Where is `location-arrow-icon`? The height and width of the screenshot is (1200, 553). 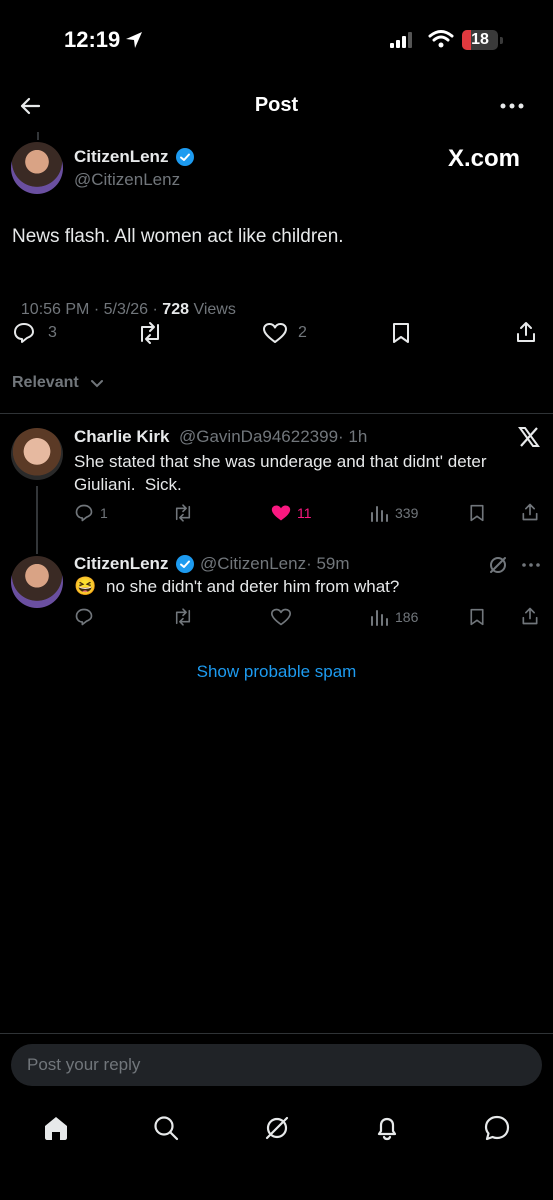
location-arrow-icon is located at coordinates (134, 40).